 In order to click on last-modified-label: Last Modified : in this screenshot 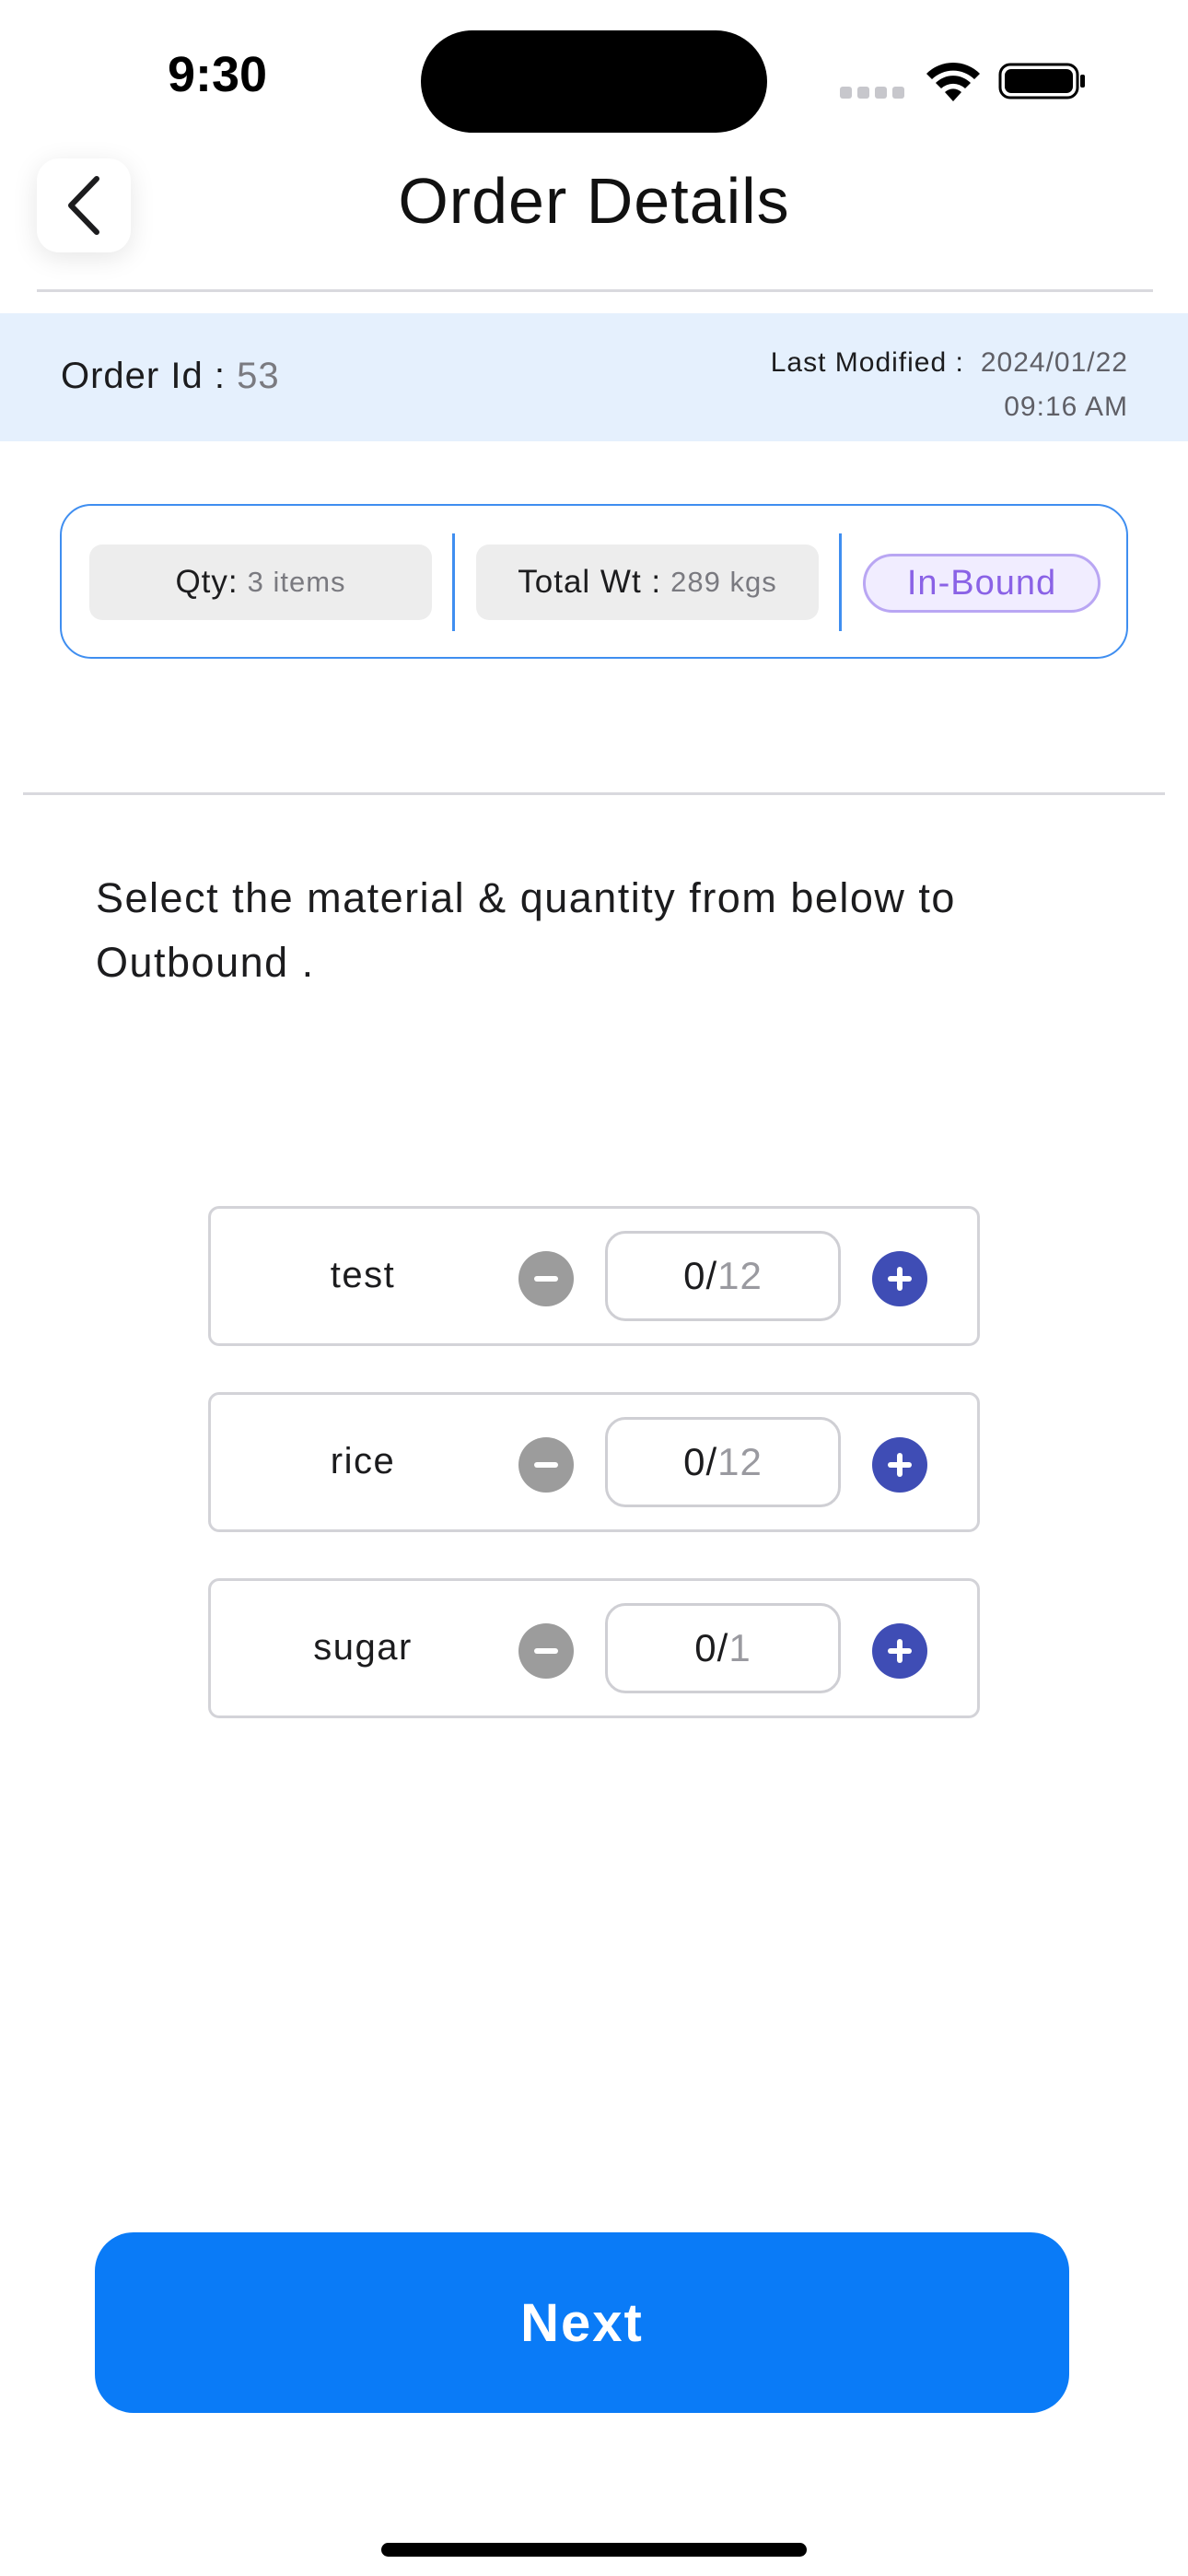, I will do `click(867, 363)`.